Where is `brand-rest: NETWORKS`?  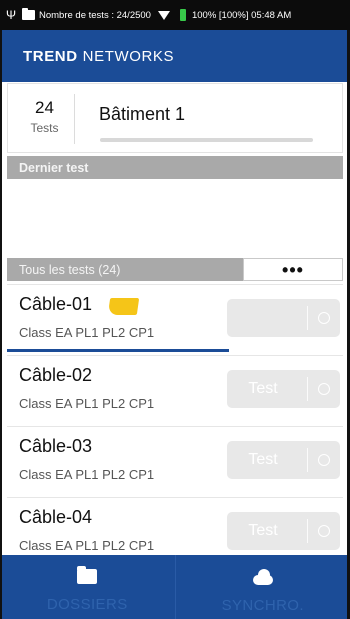
brand-rest: NETWORKS is located at coordinates (128, 56).